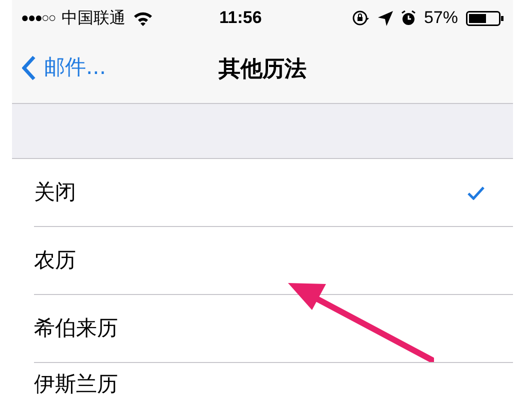  What do you see at coordinates (38, 18) in the screenshot?
I see `signal-strength: ●●●○○` at bounding box center [38, 18].